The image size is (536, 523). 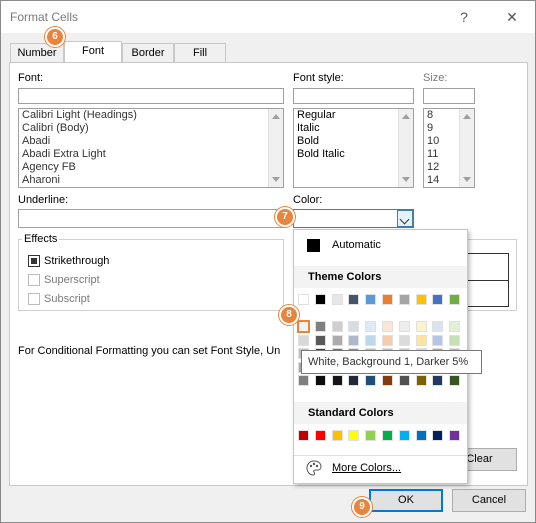 What do you see at coordinates (44, 17) in the screenshot?
I see `dialog-title: Format Cells` at bounding box center [44, 17].